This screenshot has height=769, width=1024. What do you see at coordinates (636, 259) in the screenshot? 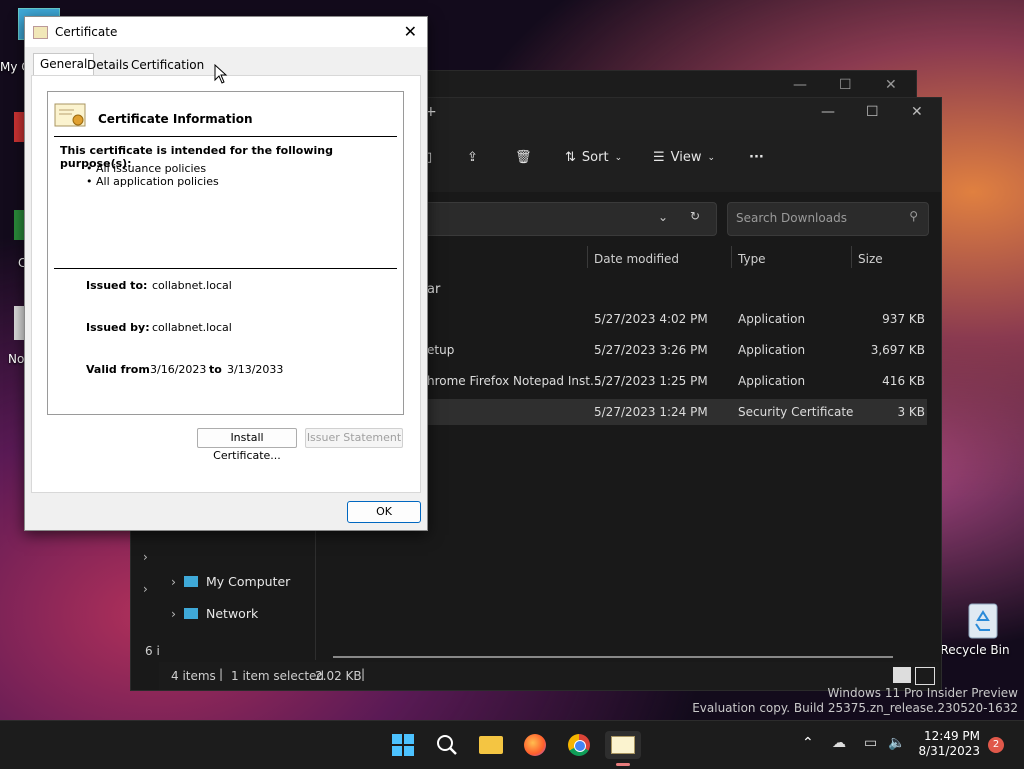
I see `column-header-date: Date modified` at bounding box center [636, 259].